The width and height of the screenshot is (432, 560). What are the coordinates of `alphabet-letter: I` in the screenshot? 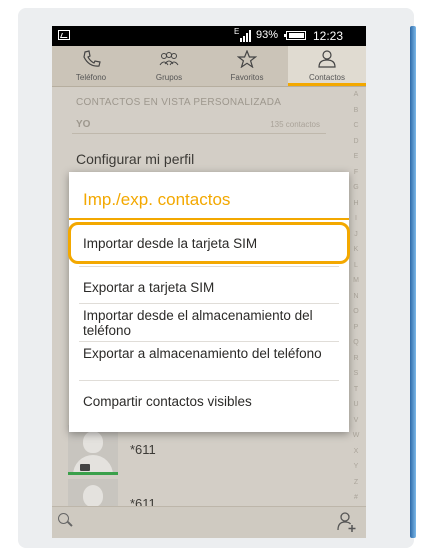 It's located at (356, 218).